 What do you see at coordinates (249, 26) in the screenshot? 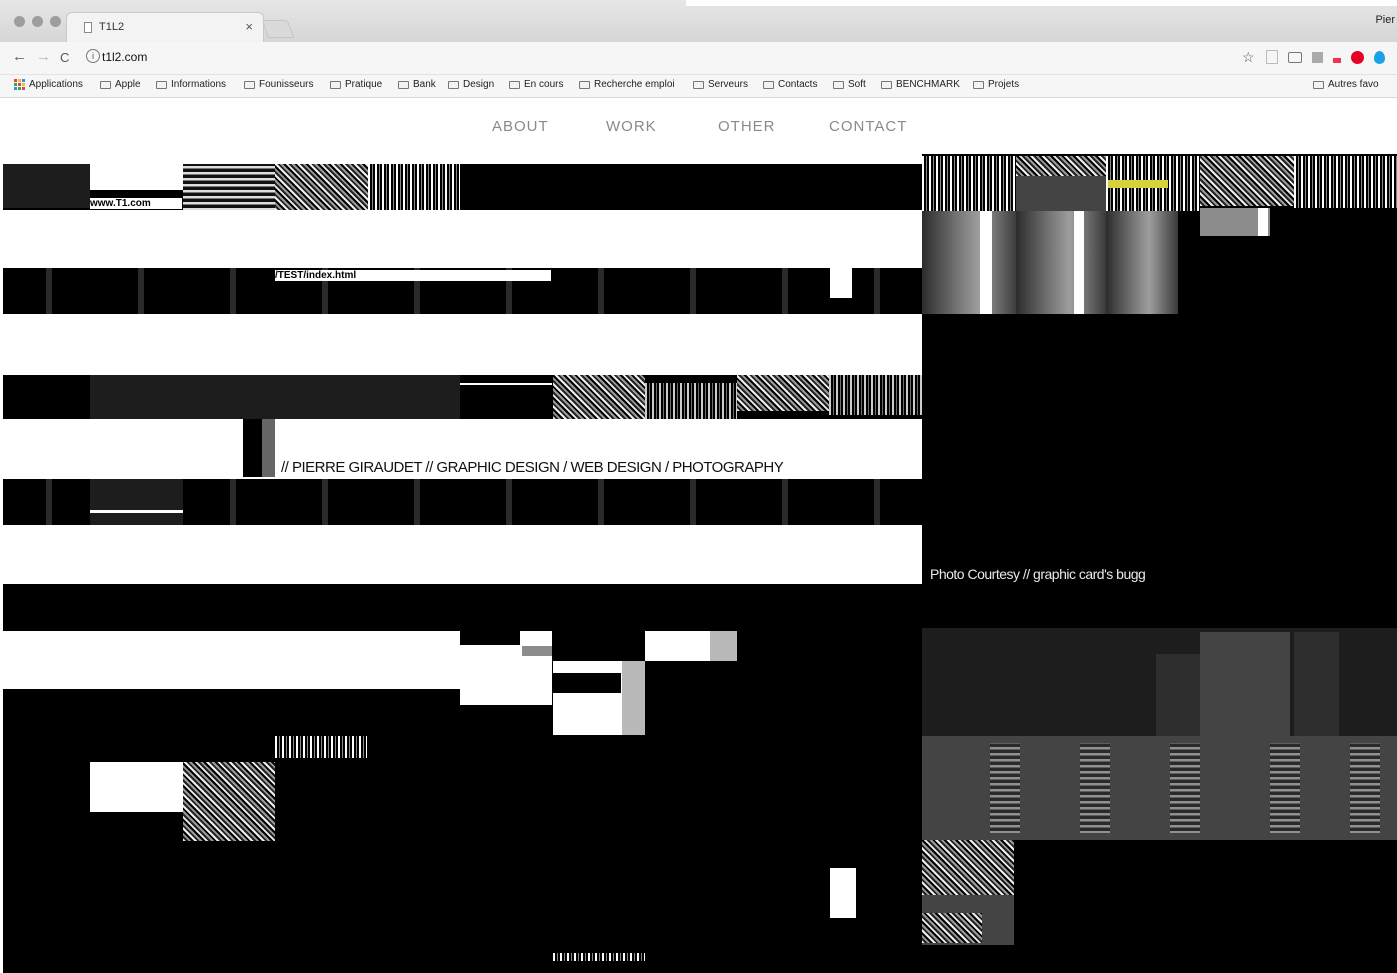
I see `tab-close-icon: ×` at bounding box center [249, 26].